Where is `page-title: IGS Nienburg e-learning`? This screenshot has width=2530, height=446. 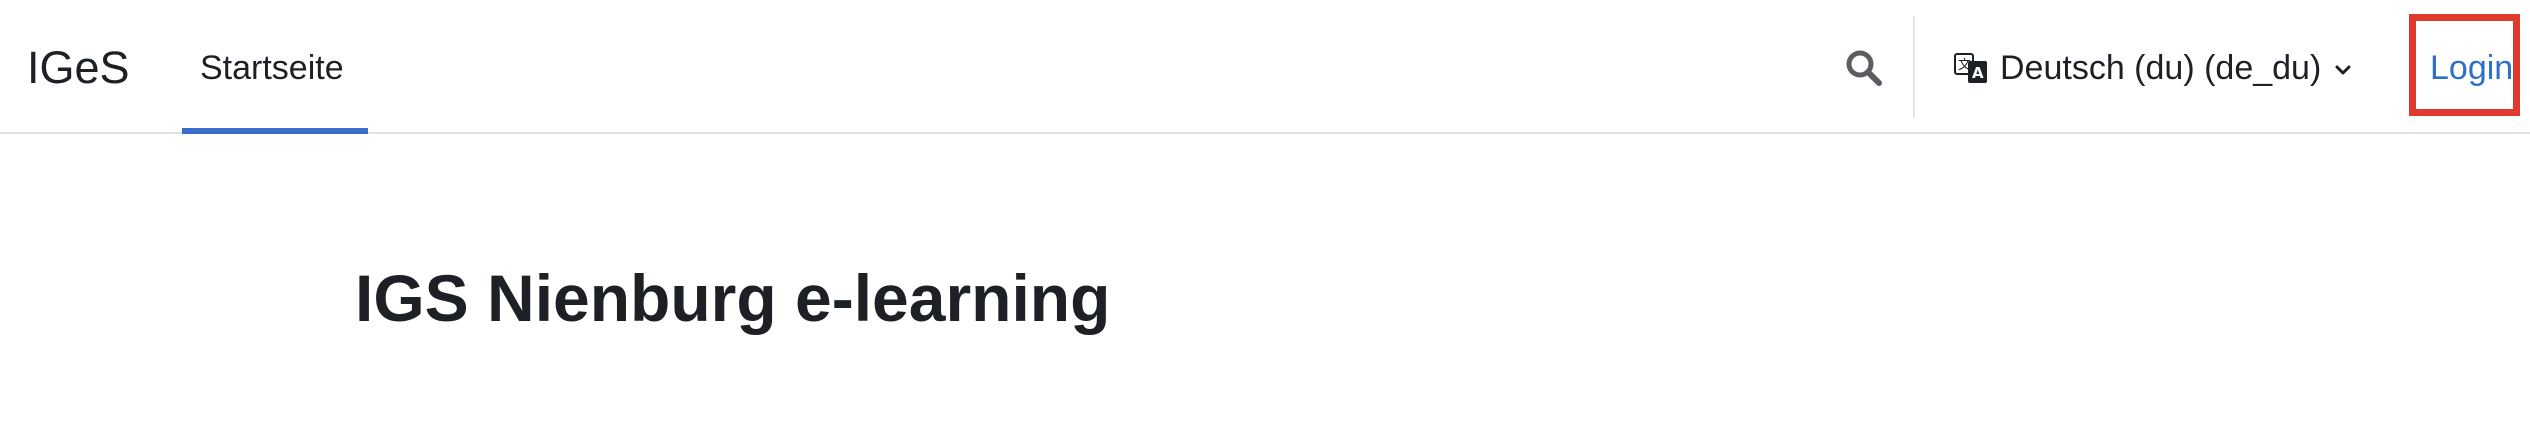
page-title: IGS Nienburg e-learning is located at coordinates (733, 298).